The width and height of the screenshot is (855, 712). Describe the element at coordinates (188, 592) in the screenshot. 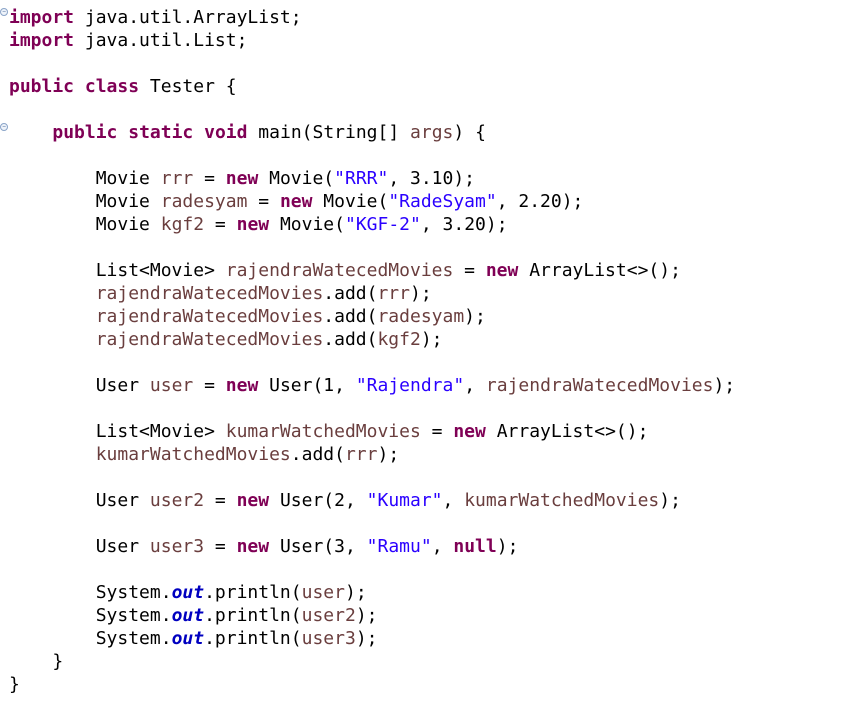

I see `code-line: System.out.println(user);` at that location.